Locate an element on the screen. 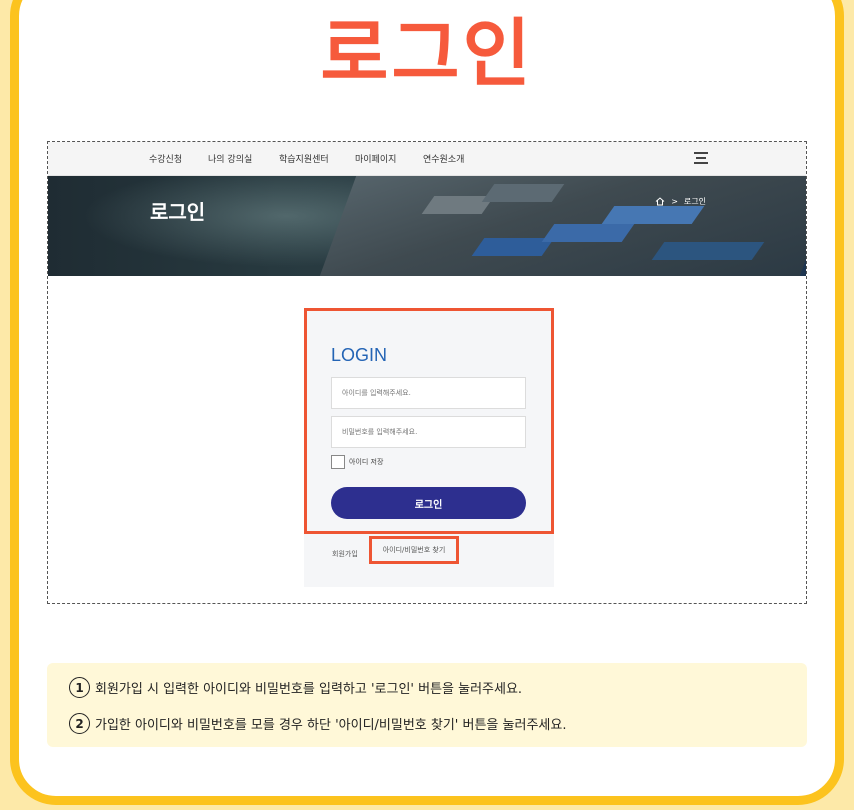 Image resolution: width=854 pixels, height=810 pixels. hero-title: 로그인 is located at coordinates (178, 212).